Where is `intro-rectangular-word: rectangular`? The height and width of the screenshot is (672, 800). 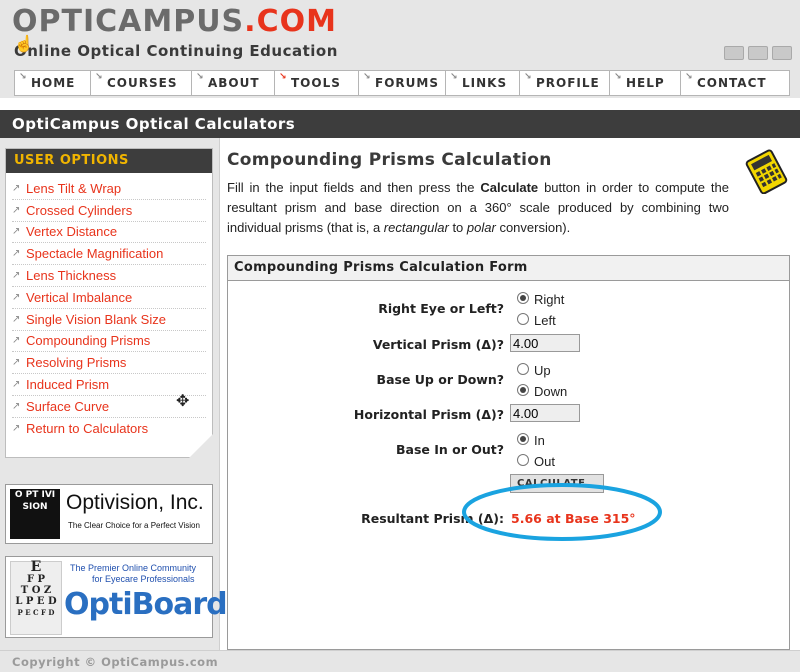
intro-rectangular-word: rectangular is located at coordinates (416, 227).